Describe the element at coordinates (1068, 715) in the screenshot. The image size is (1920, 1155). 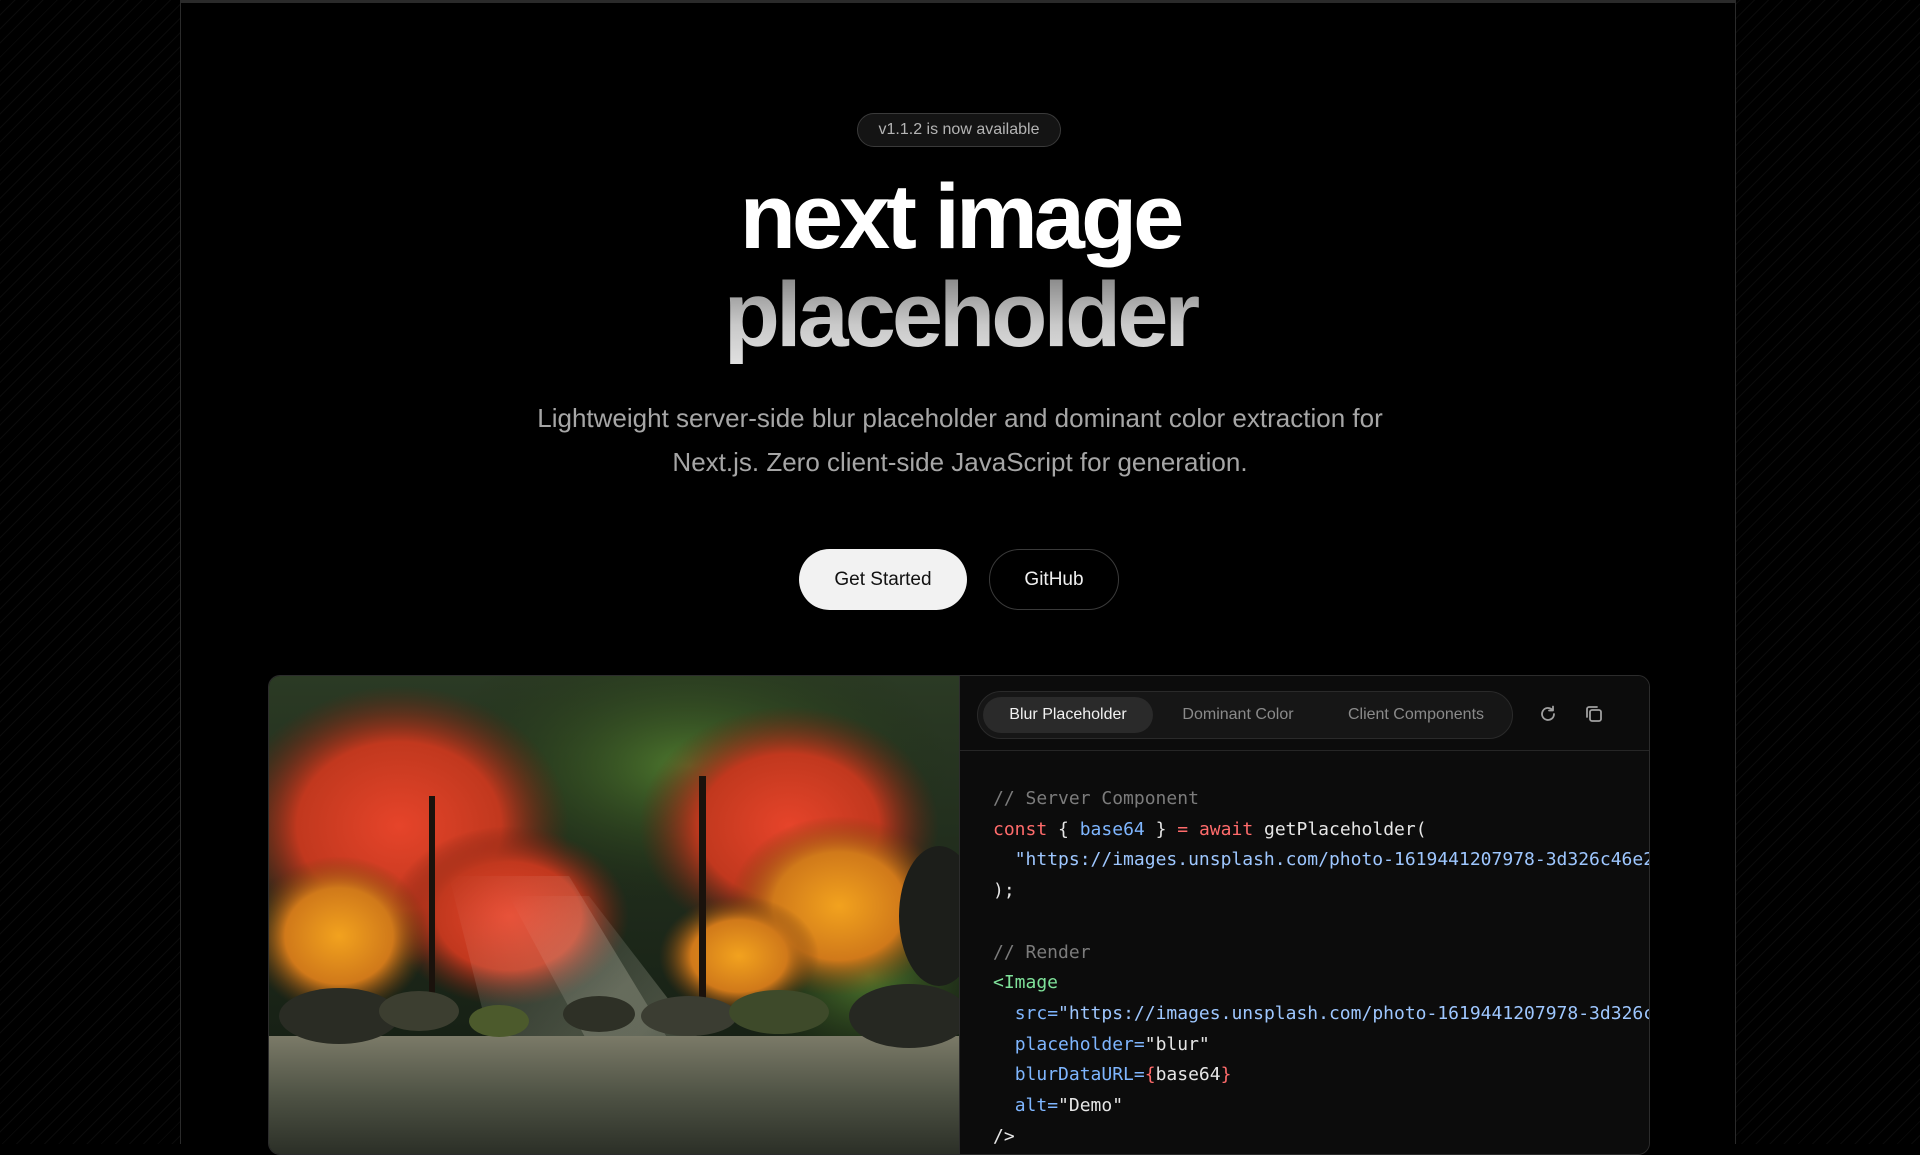
I see `tab-blur-placeholder: Blur Placeholder` at that location.